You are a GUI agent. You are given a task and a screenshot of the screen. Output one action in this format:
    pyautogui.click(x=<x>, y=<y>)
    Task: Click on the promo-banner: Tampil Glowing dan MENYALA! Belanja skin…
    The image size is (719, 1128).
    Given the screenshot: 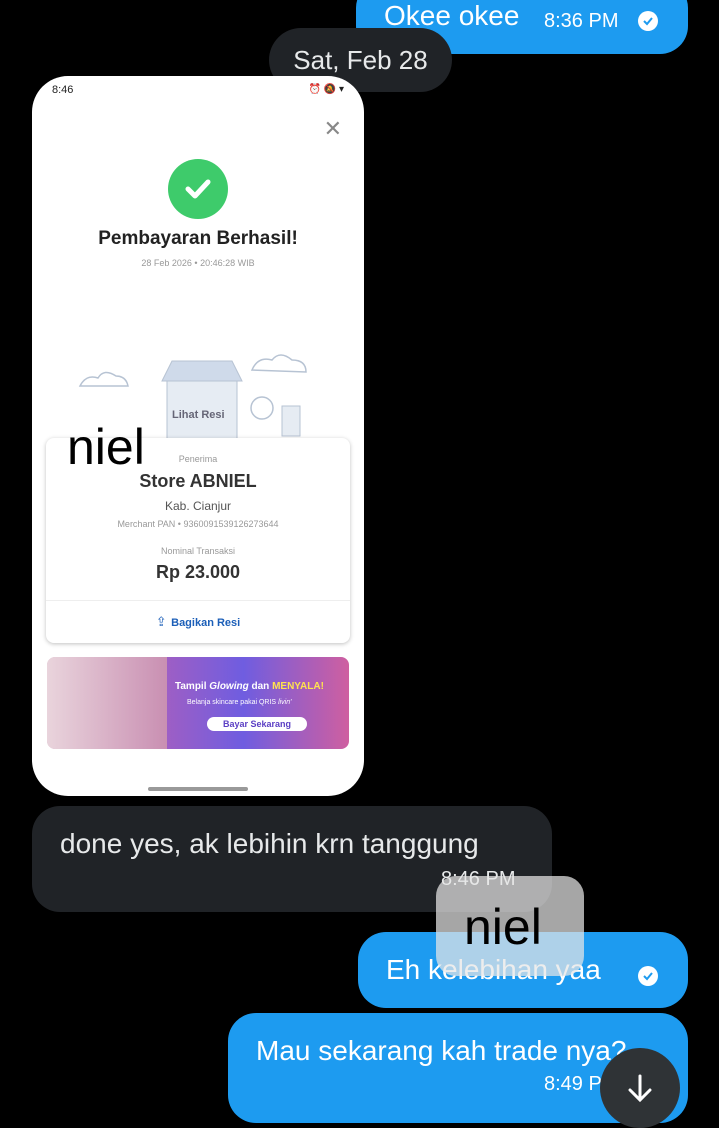 What is the action you would take?
    pyautogui.click(x=198, y=703)
    